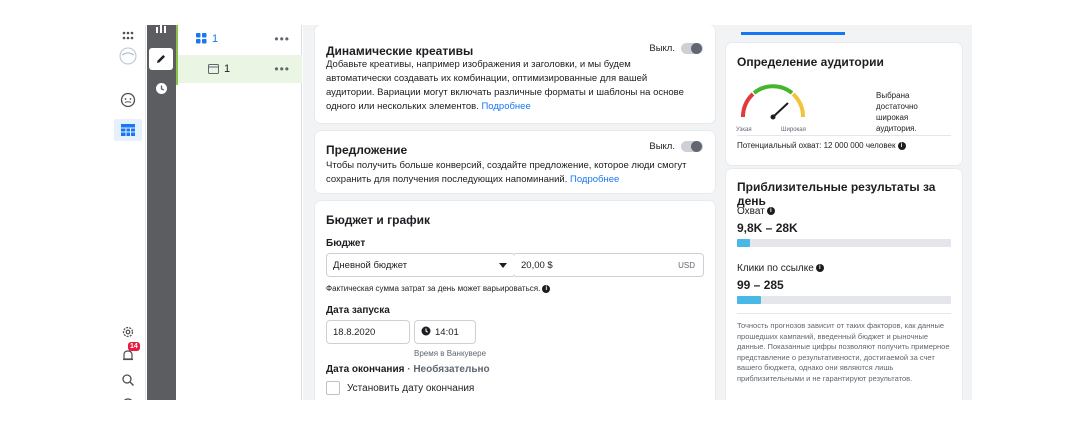  Describe the element at coordinates (844, 135) in the screenshot. I see `audience-divider` at that location.